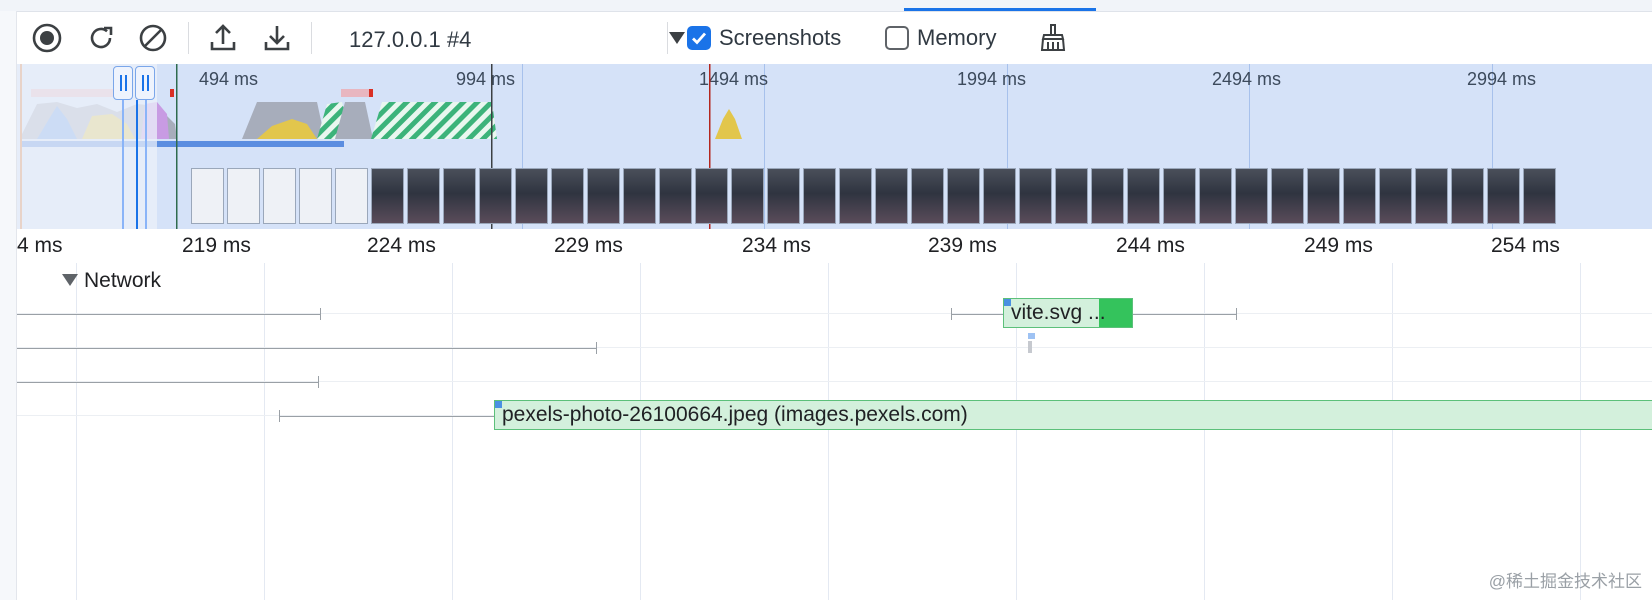  I want to click on ruler-tick: 234 ms, so click(776, 245).